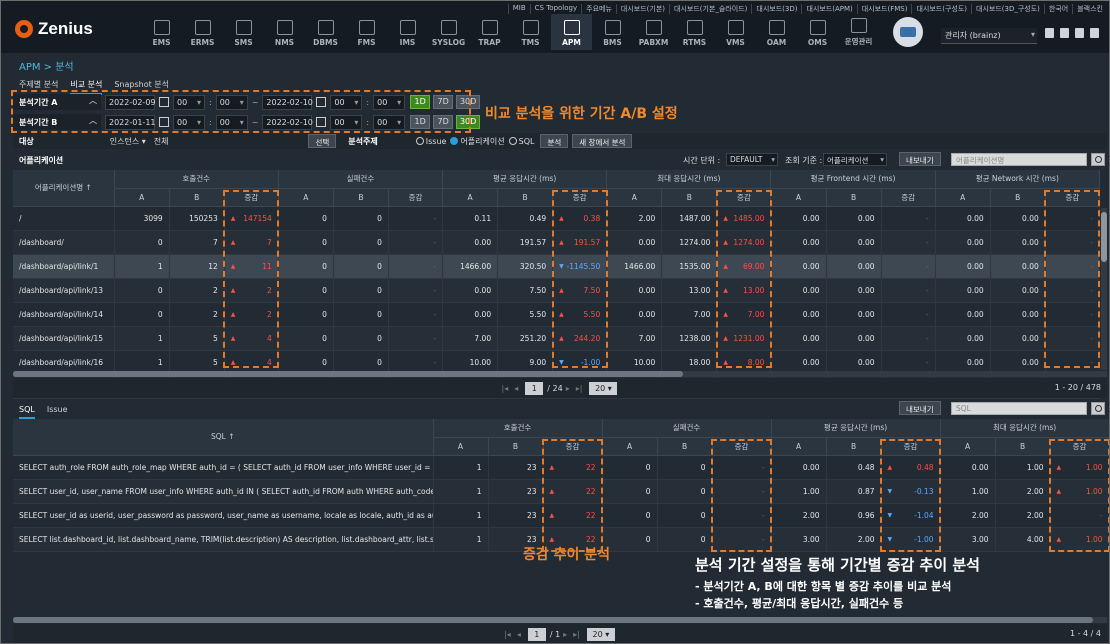 This screenshot has width=1110, height=644. What do you see at coordinates (366, 32) in the screenshot?
I see `module-5: FMS` at bounding box center [366, 32].